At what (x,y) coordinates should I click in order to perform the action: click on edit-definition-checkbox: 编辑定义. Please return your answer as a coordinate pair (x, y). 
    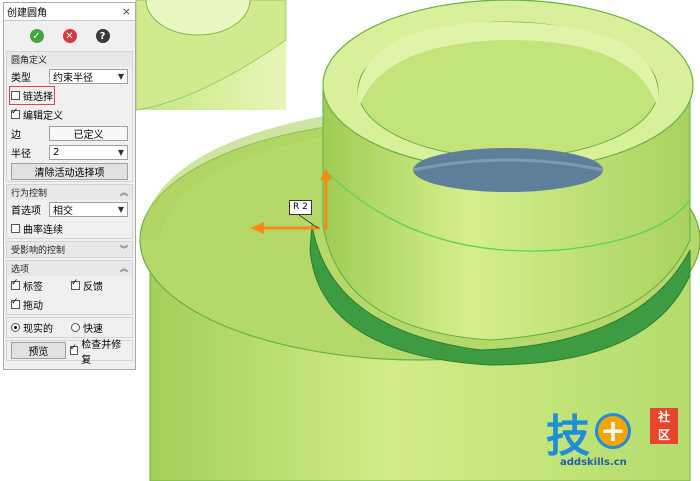
    Looking at the image, I should click on (37, 114).